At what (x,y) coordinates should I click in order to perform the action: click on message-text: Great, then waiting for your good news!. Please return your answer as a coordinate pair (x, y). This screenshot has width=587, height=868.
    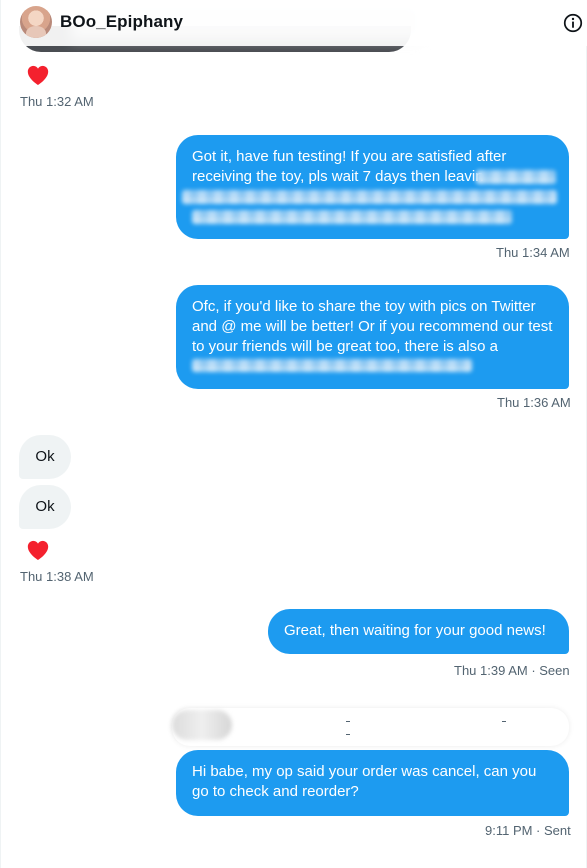
    Looking at the image, I should click on (415, 630).